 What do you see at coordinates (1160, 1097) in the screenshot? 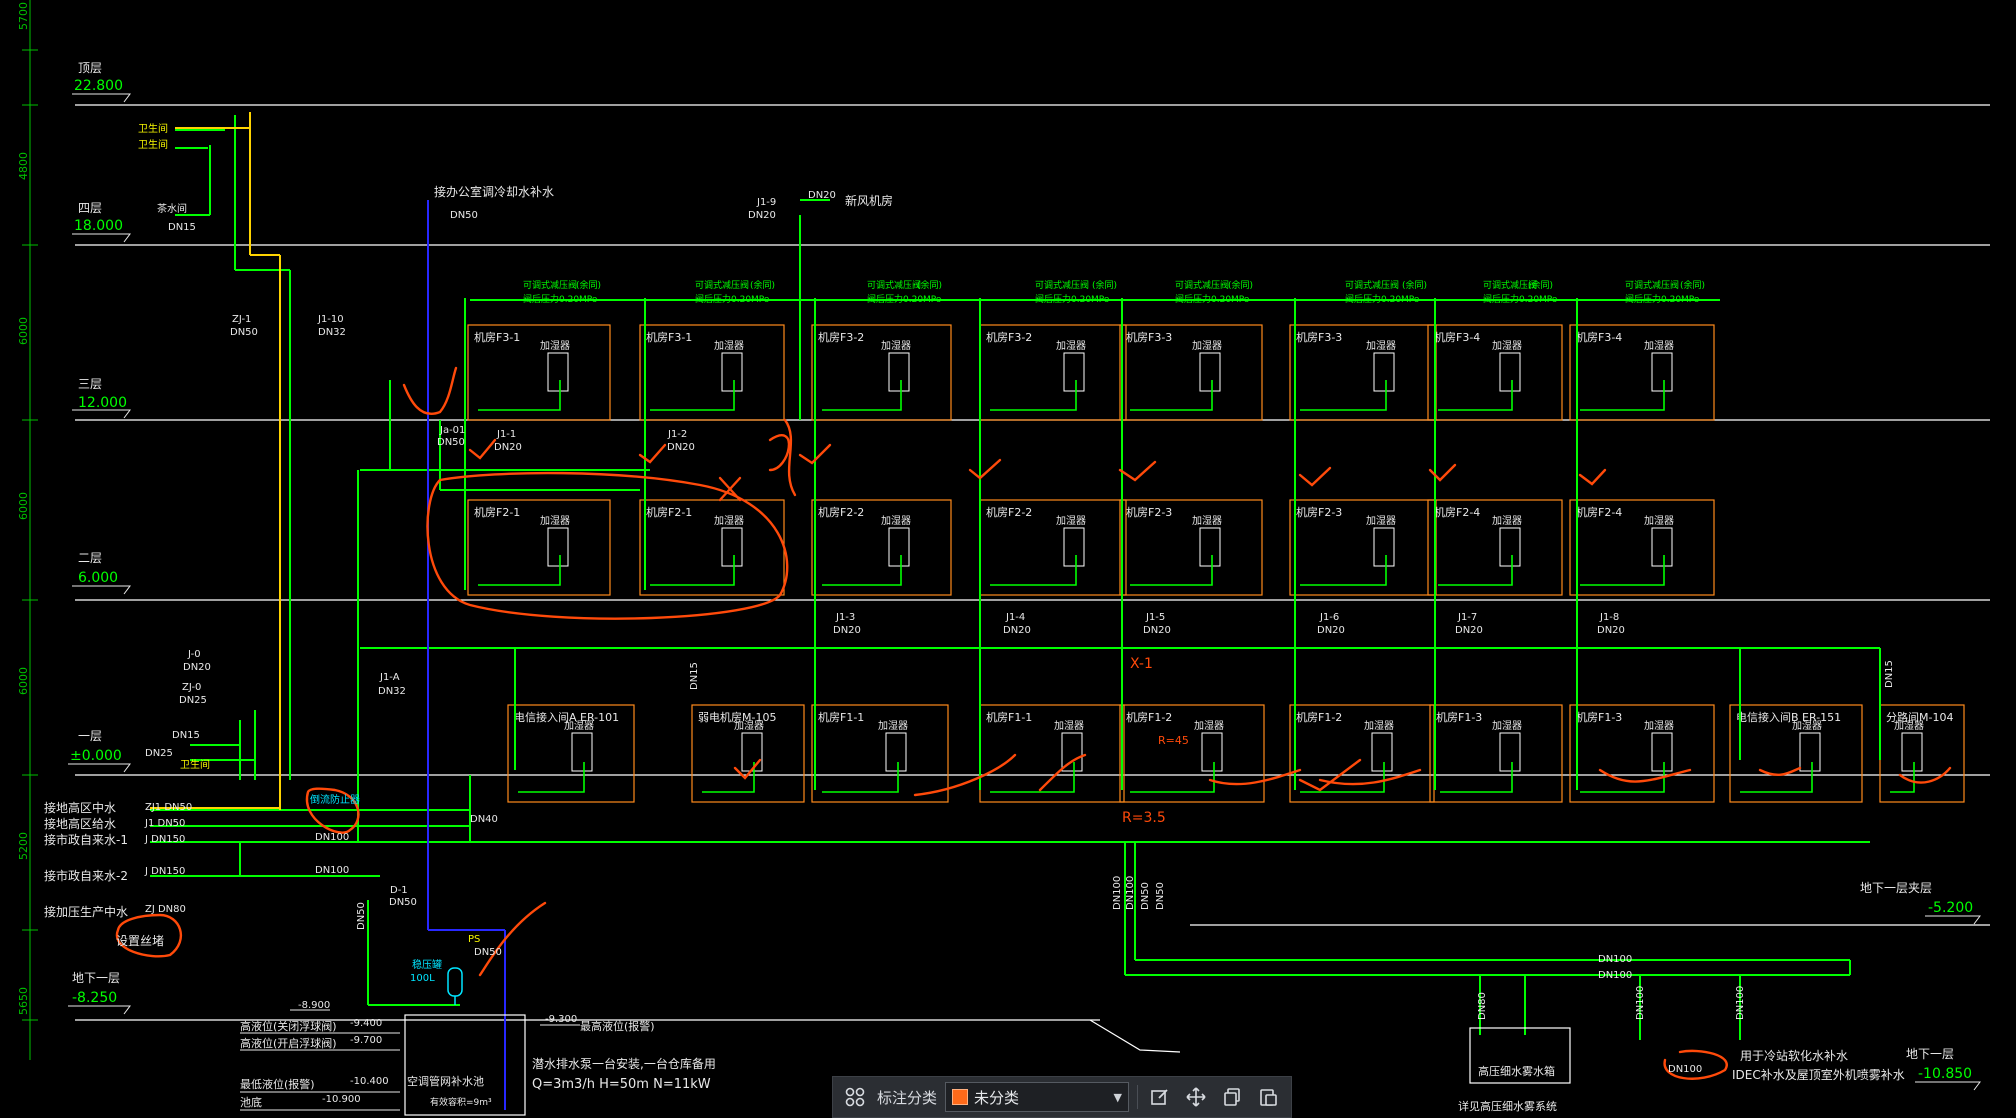
I see `edit-icon` at bounding box center [1160, 1097].